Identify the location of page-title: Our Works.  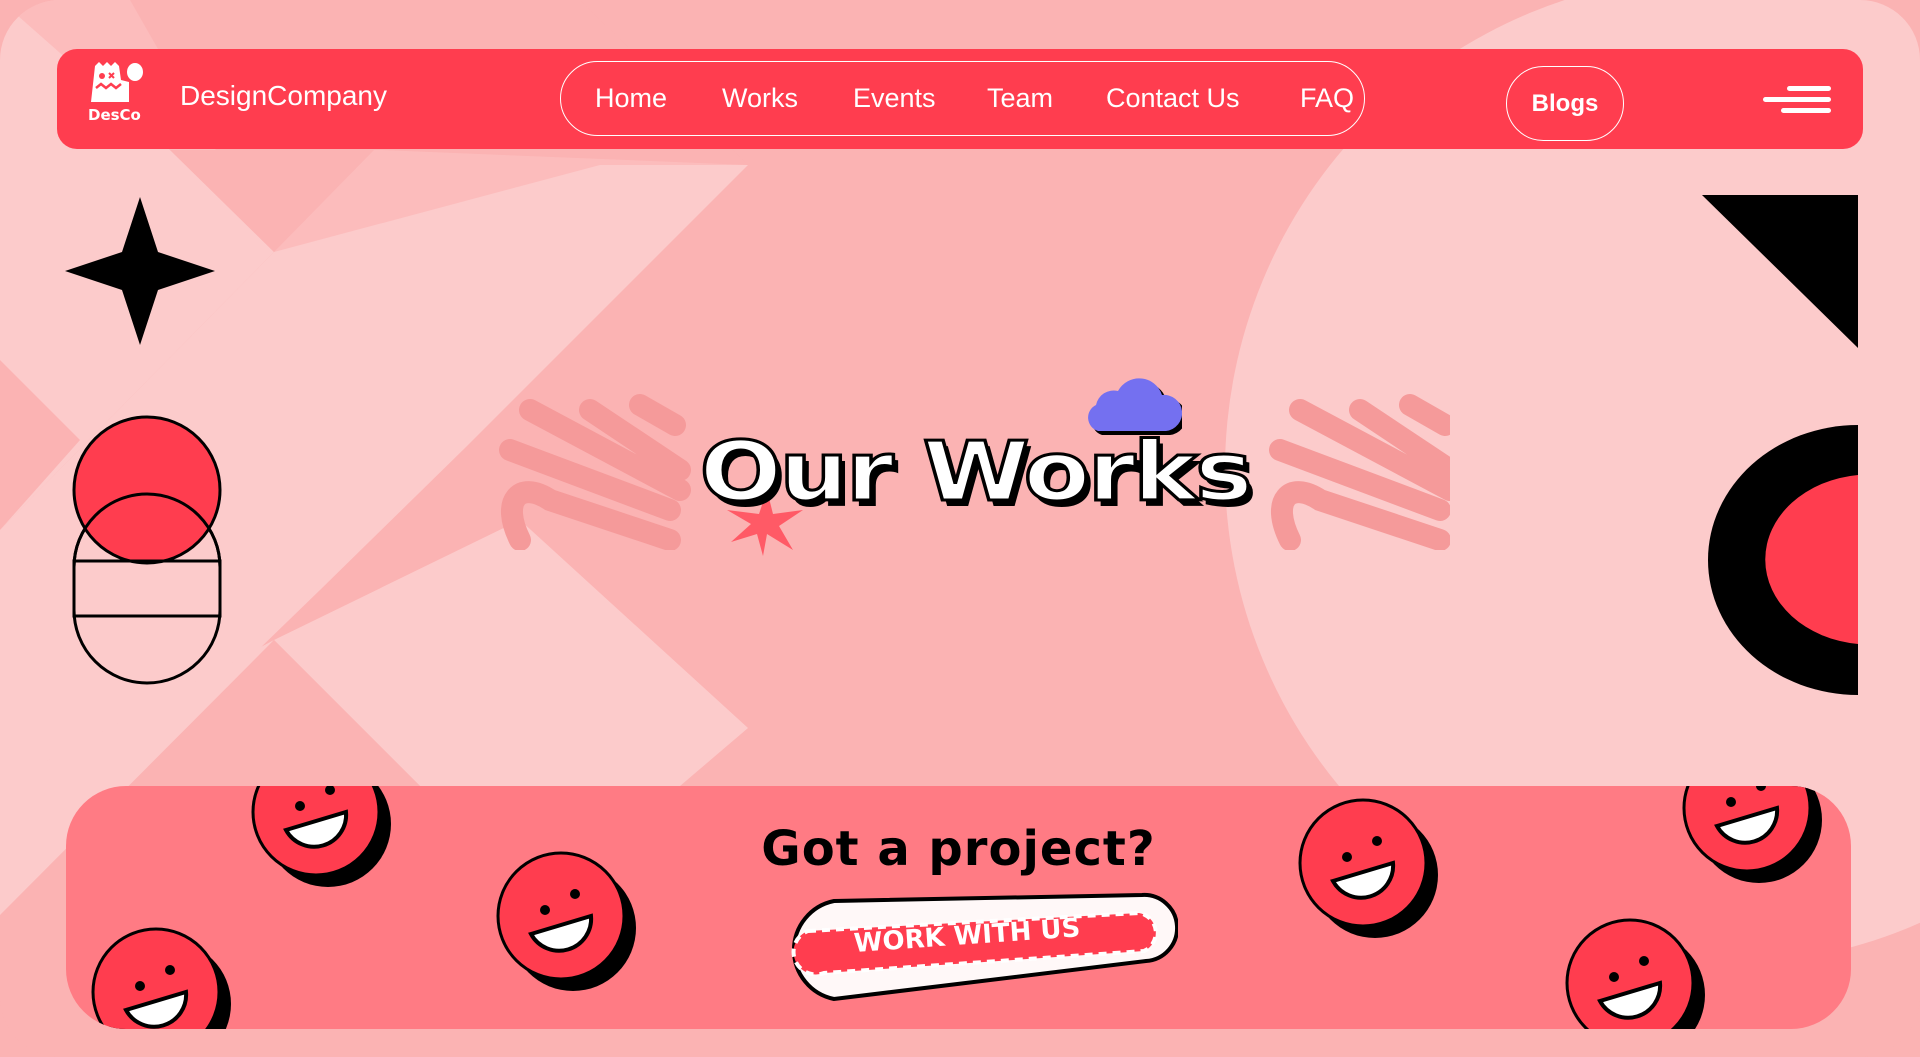
(976, 473).